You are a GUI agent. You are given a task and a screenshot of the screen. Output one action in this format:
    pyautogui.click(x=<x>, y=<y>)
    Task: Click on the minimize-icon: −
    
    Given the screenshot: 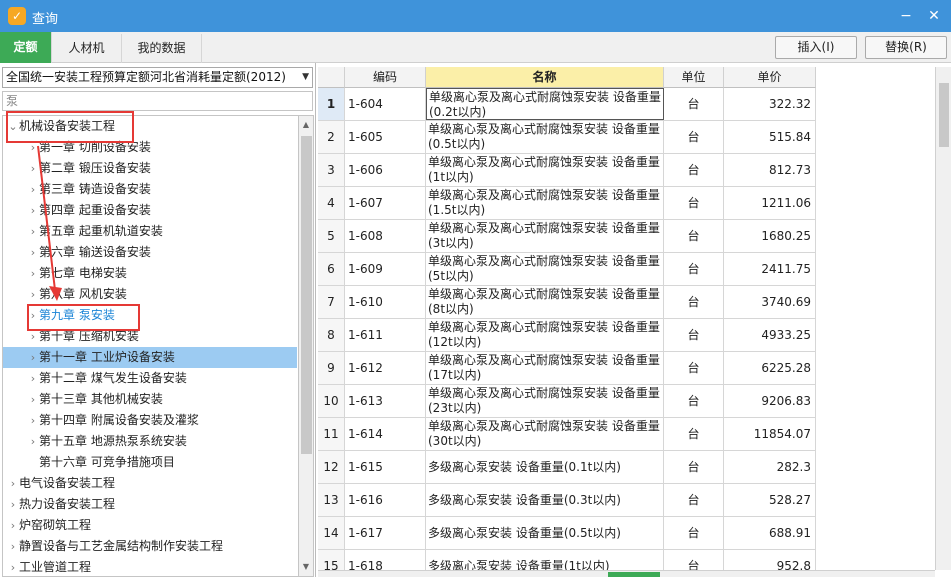 What is the action you would take?
    pyautogui.click(x=906, y=16)
    